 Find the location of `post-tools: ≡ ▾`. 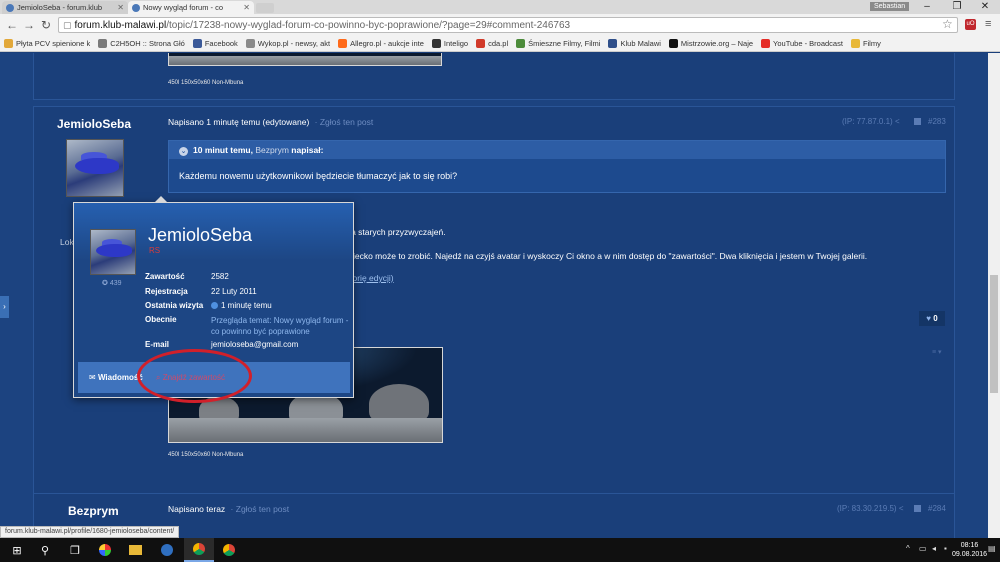

post-tools: ≡ ▾ is located at coordinates (937, 352).